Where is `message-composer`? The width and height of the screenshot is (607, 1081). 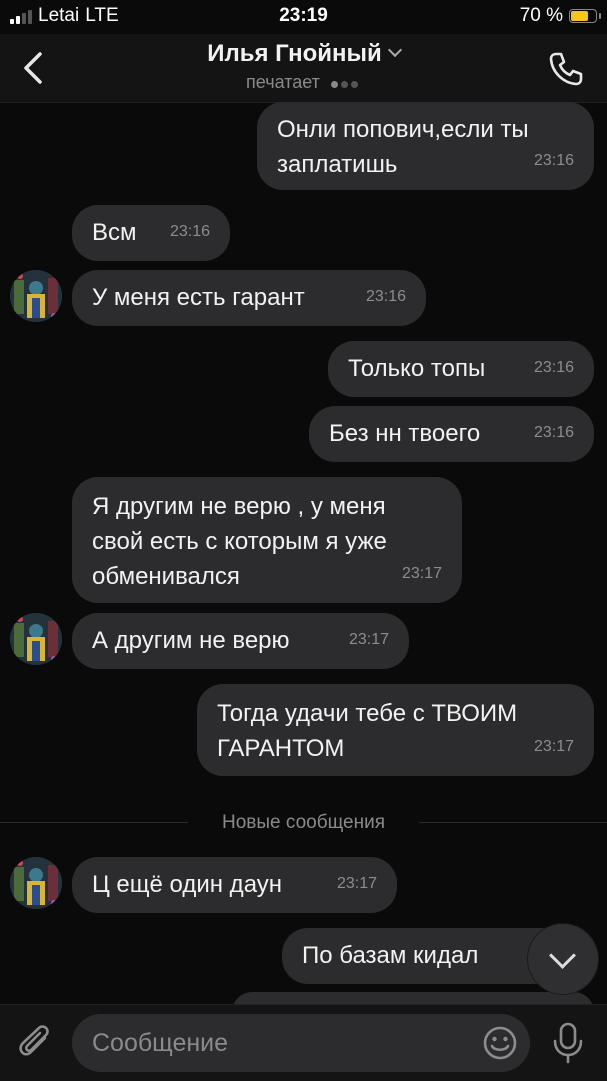
message-composer is located at coordinates (303, 1042).